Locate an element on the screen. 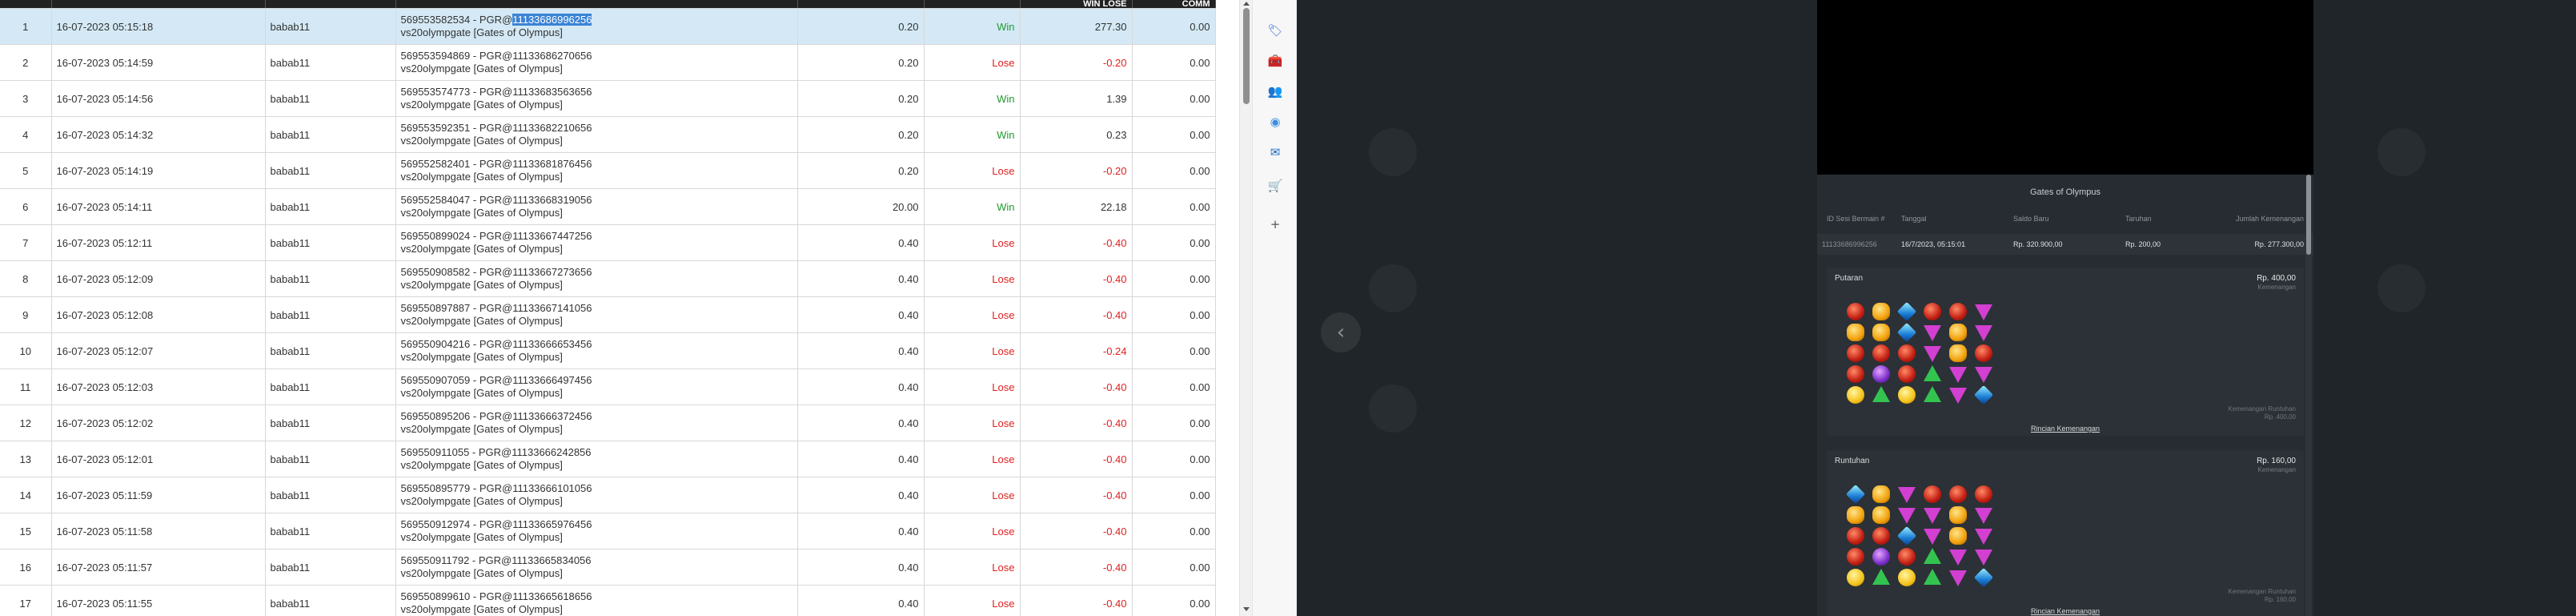 Image resolution: width=2576 pixels, height=616 pixels. bet-id-suffix: 11133686270656 is located at coordinates (552, 56).